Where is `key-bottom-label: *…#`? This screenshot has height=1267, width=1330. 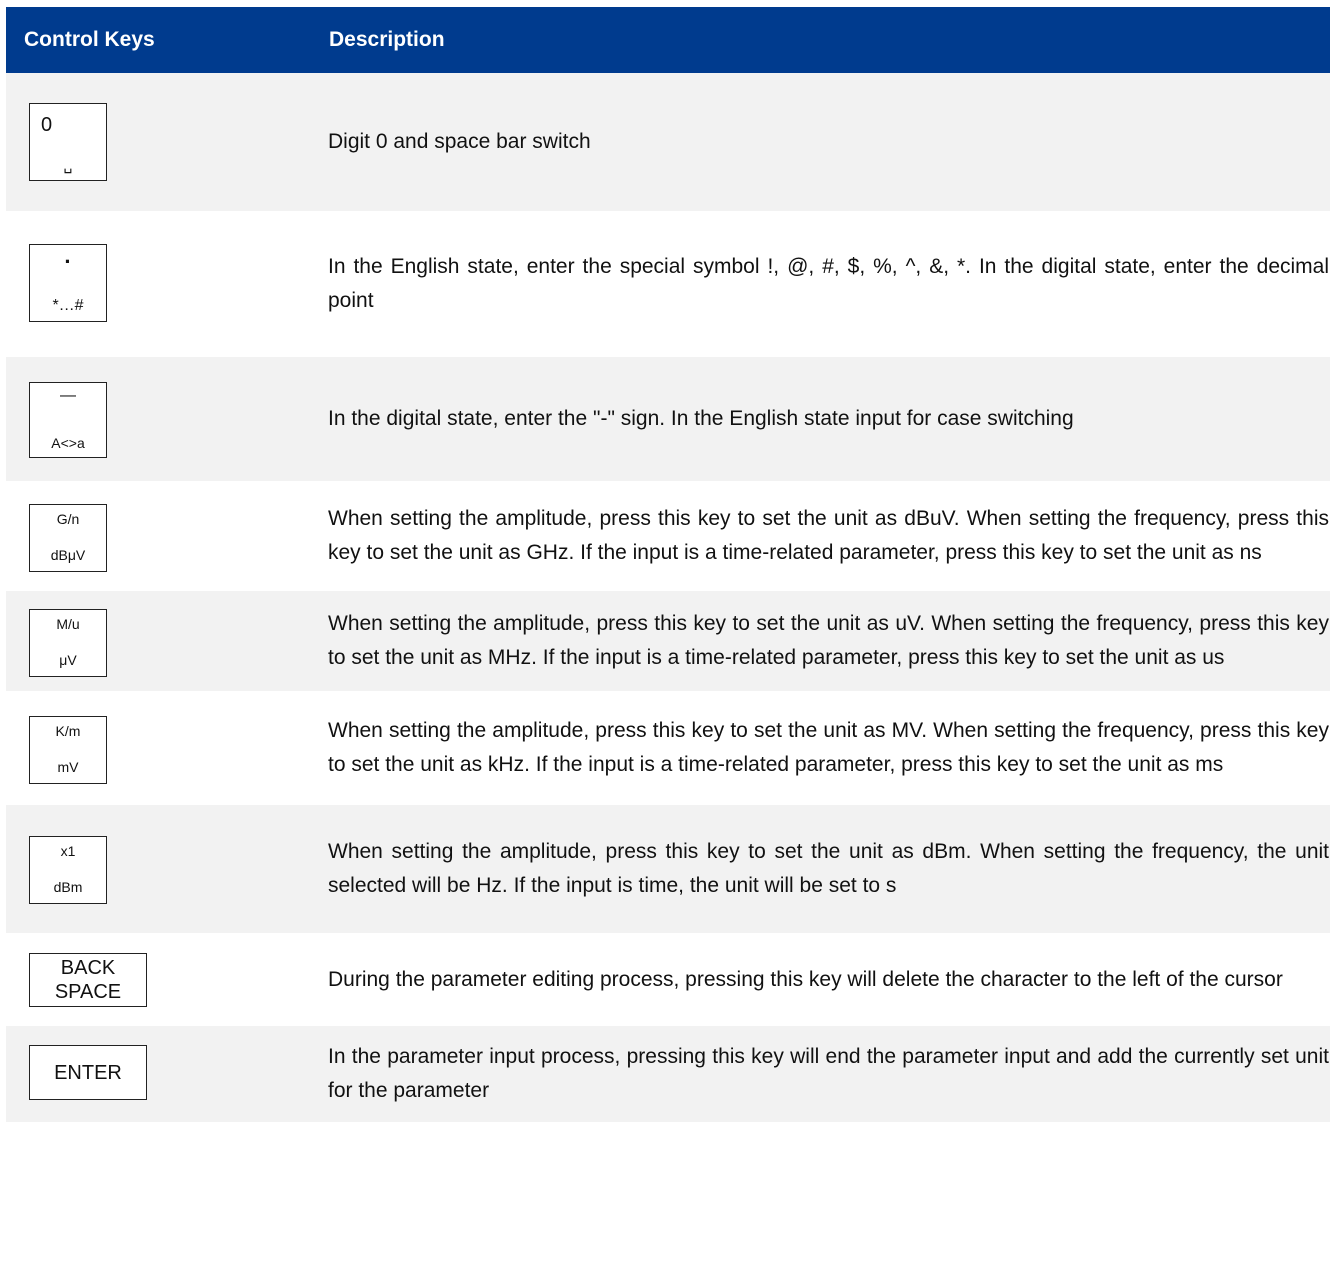 key-bottom-label: *…# is located at coordinates (68, 305).